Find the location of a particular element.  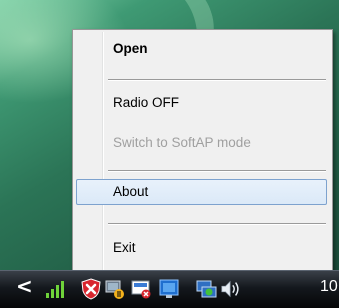

signal-strength-icon is located at coordinates (55, 289).